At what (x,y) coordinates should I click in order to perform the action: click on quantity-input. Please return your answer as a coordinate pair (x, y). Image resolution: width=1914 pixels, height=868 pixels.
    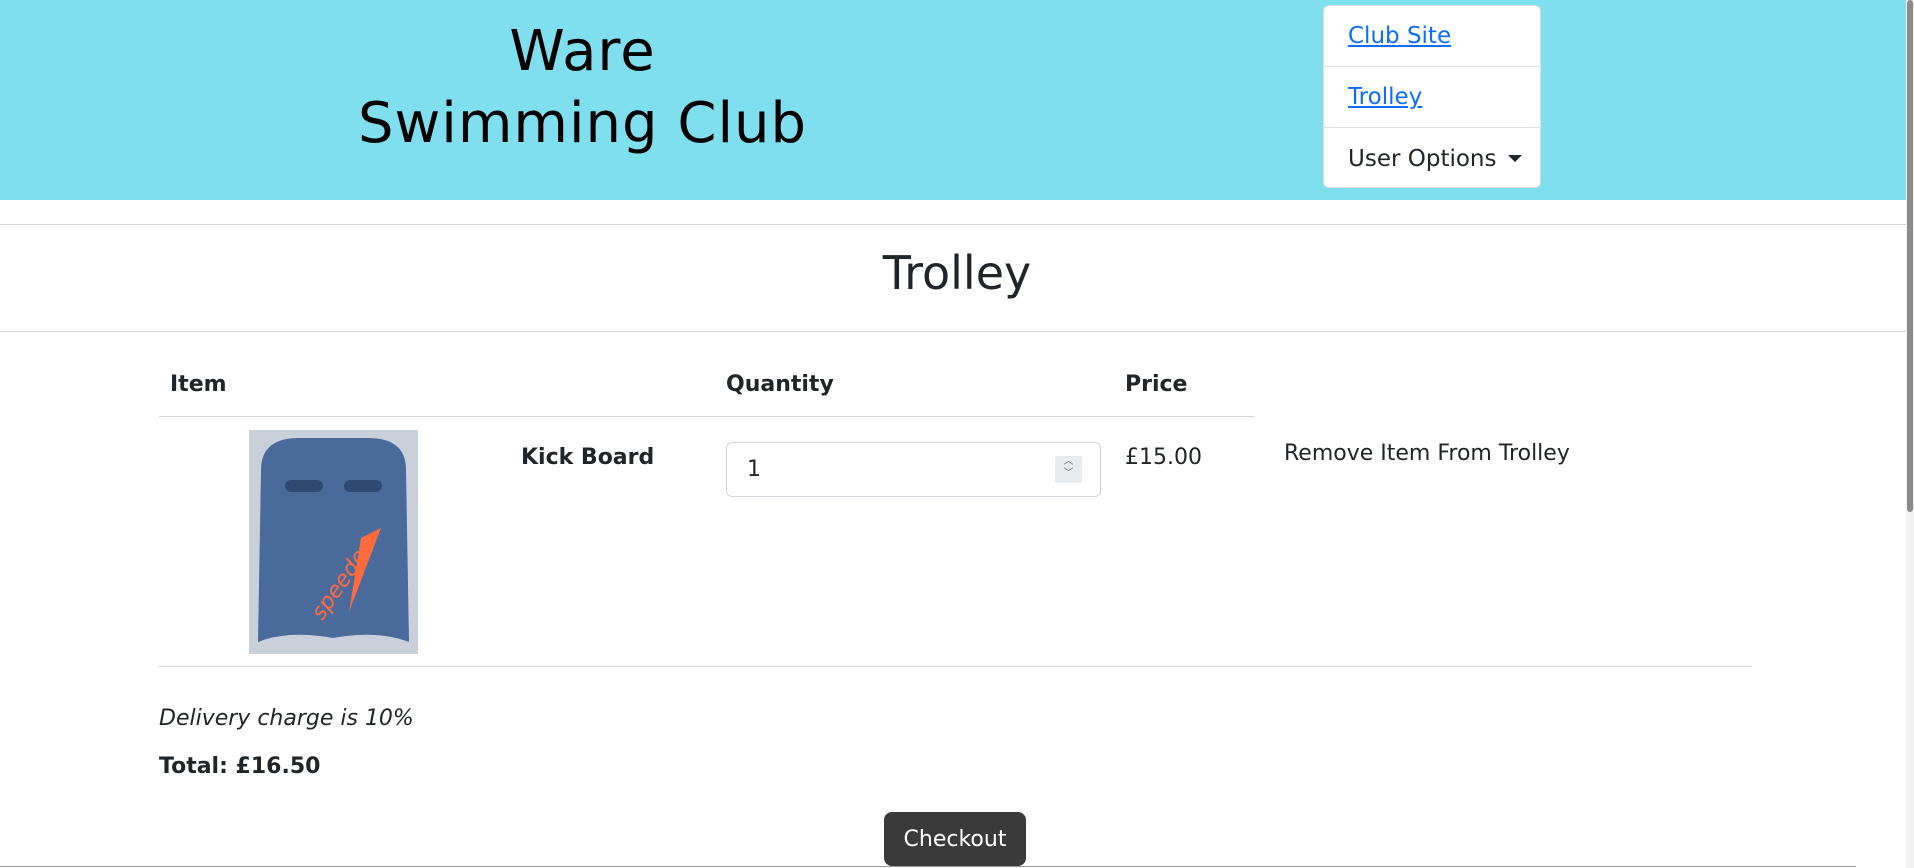
    Looking at the image, I should click on (913, 469).